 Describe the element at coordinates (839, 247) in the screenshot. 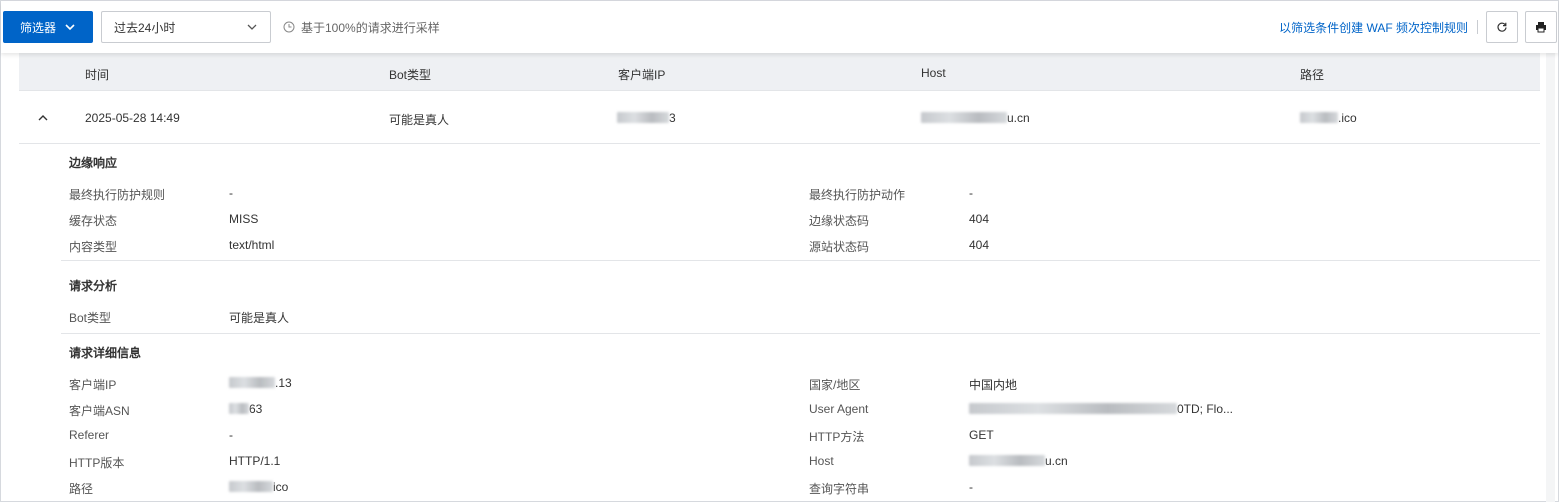

I see `label-origin-status-code: 源站状态码` at that location.